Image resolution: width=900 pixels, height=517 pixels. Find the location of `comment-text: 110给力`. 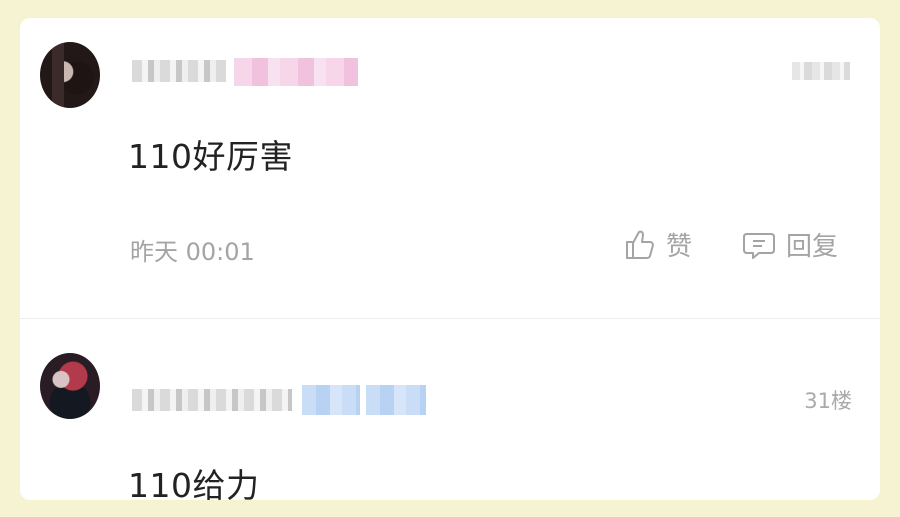

comment-text: 110给力 is located at coordinates (194, 483).